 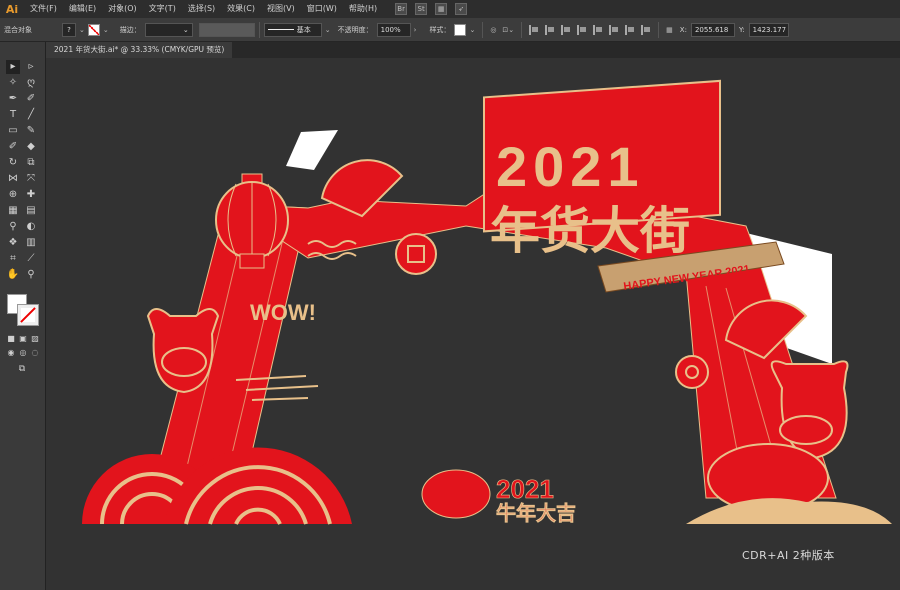 What do you see at coordinates (31, 163) in the screenshot?
I see `scale-tool-icon: ⧉` at bounding box center [31, 163].